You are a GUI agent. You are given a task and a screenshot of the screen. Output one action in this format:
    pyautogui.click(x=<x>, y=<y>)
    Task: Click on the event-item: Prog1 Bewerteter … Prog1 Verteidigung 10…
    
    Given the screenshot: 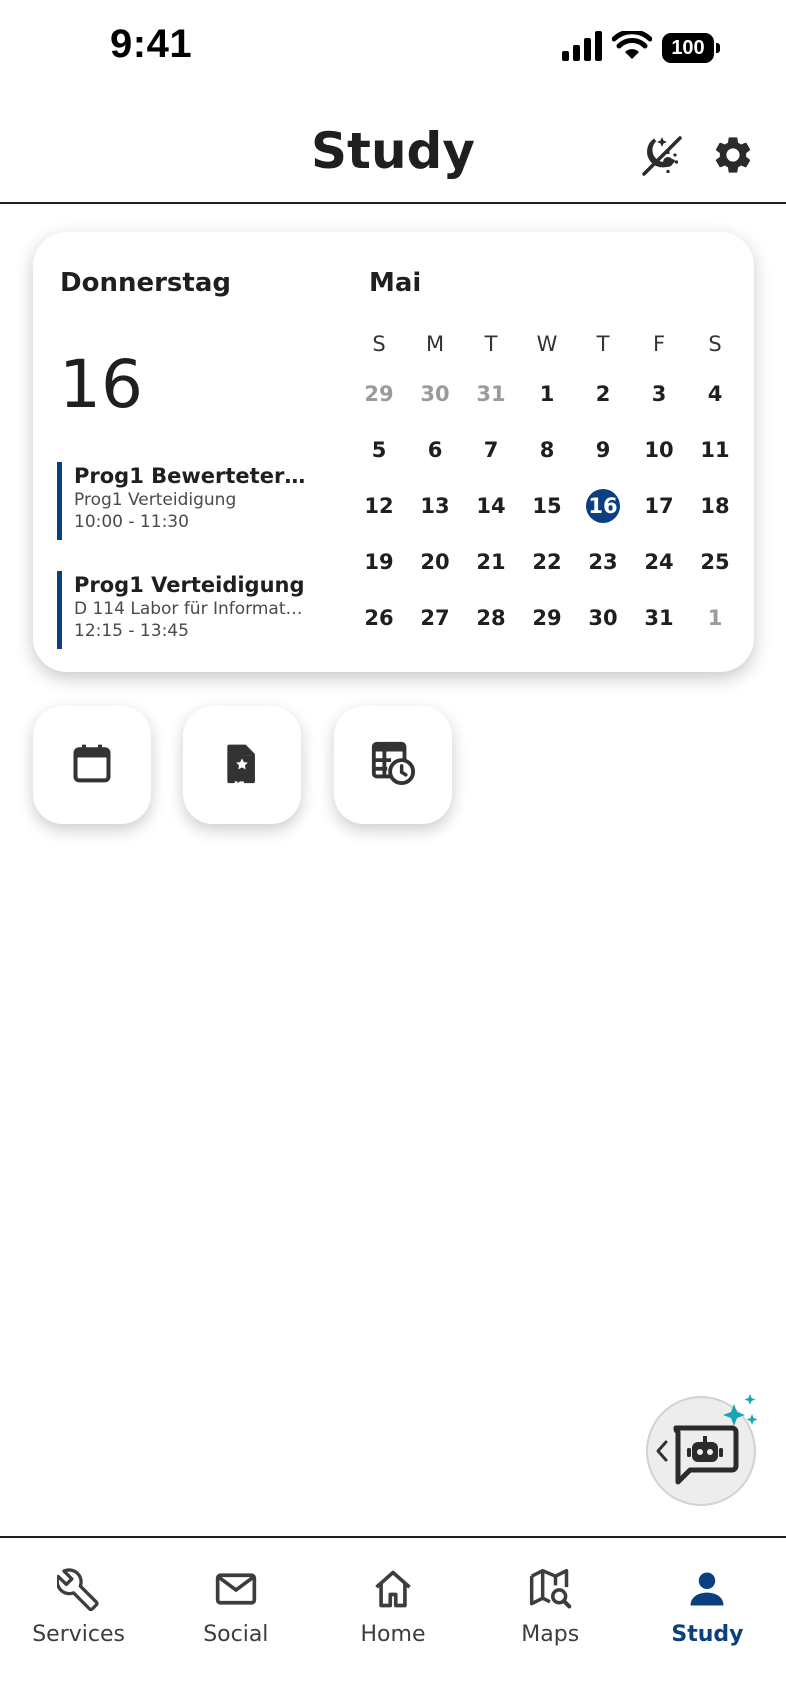 What is the action you would take?
    pyautogui.click(x=182, y=501)
    